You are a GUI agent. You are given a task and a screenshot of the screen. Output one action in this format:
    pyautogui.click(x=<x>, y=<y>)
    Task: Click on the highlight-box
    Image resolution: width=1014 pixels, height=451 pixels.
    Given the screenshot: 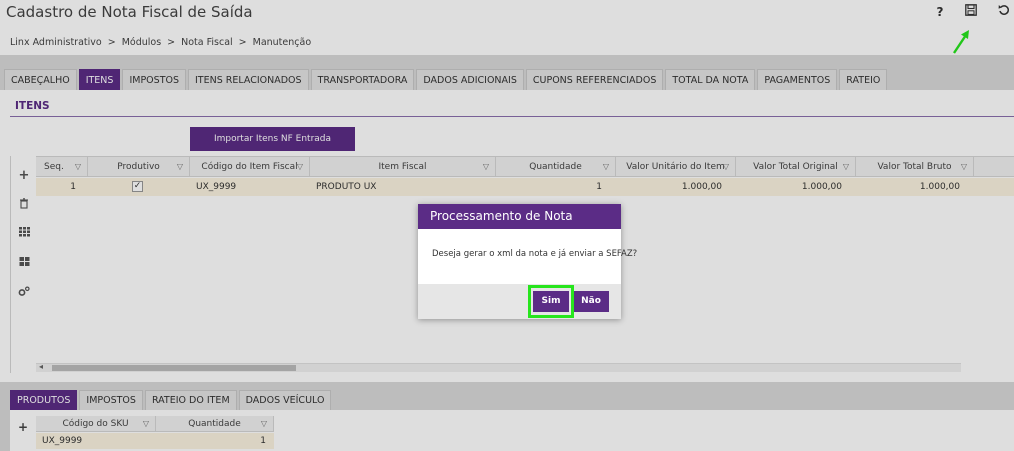 What is the action you would take?
    pyautogui.click(x=551, y=301)
    